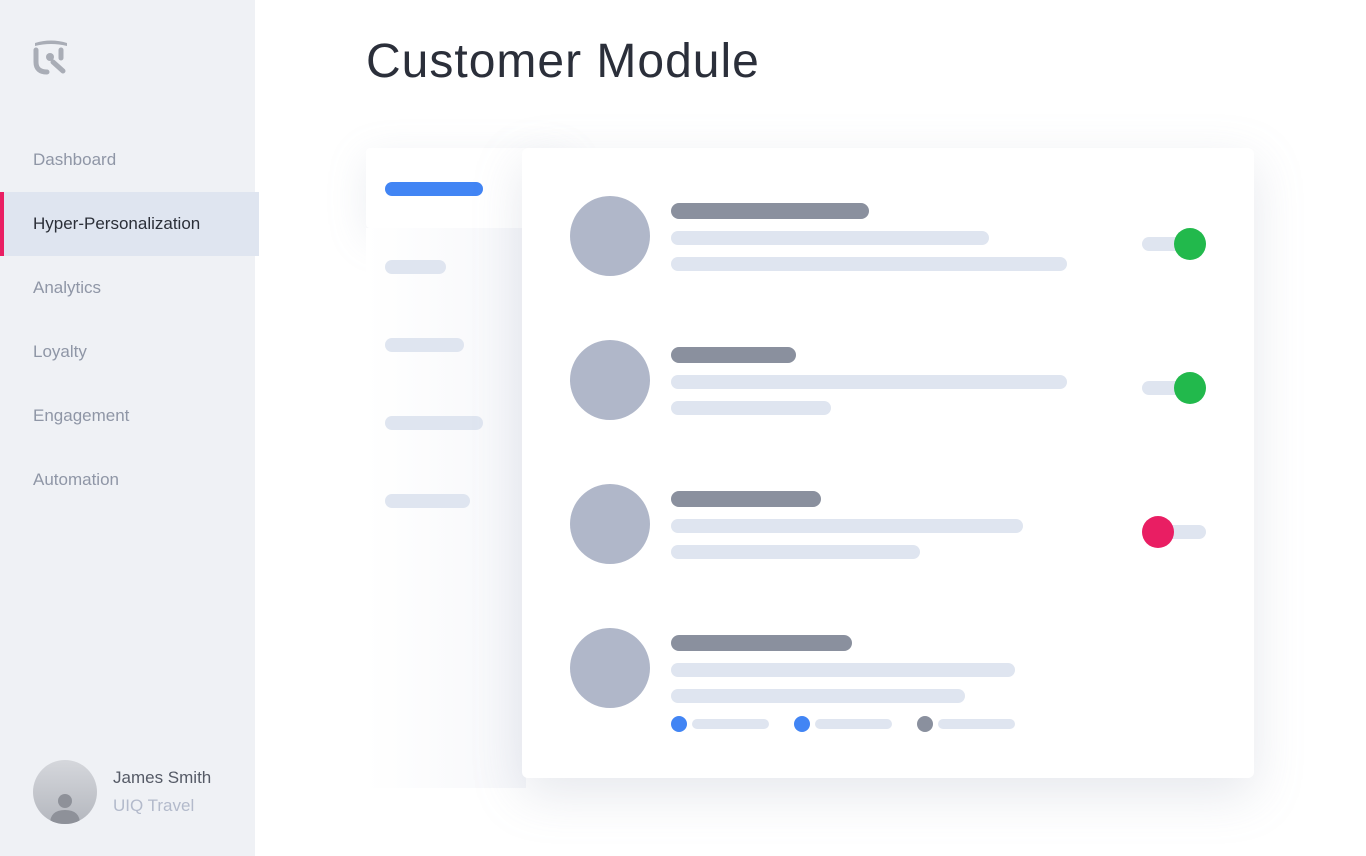 The image size is (1366, 856). What do you see at coordinates (60, 351) in the screenshot?
I see `sidebar-item-label: Loyalty` at bounding box center [60, 351].